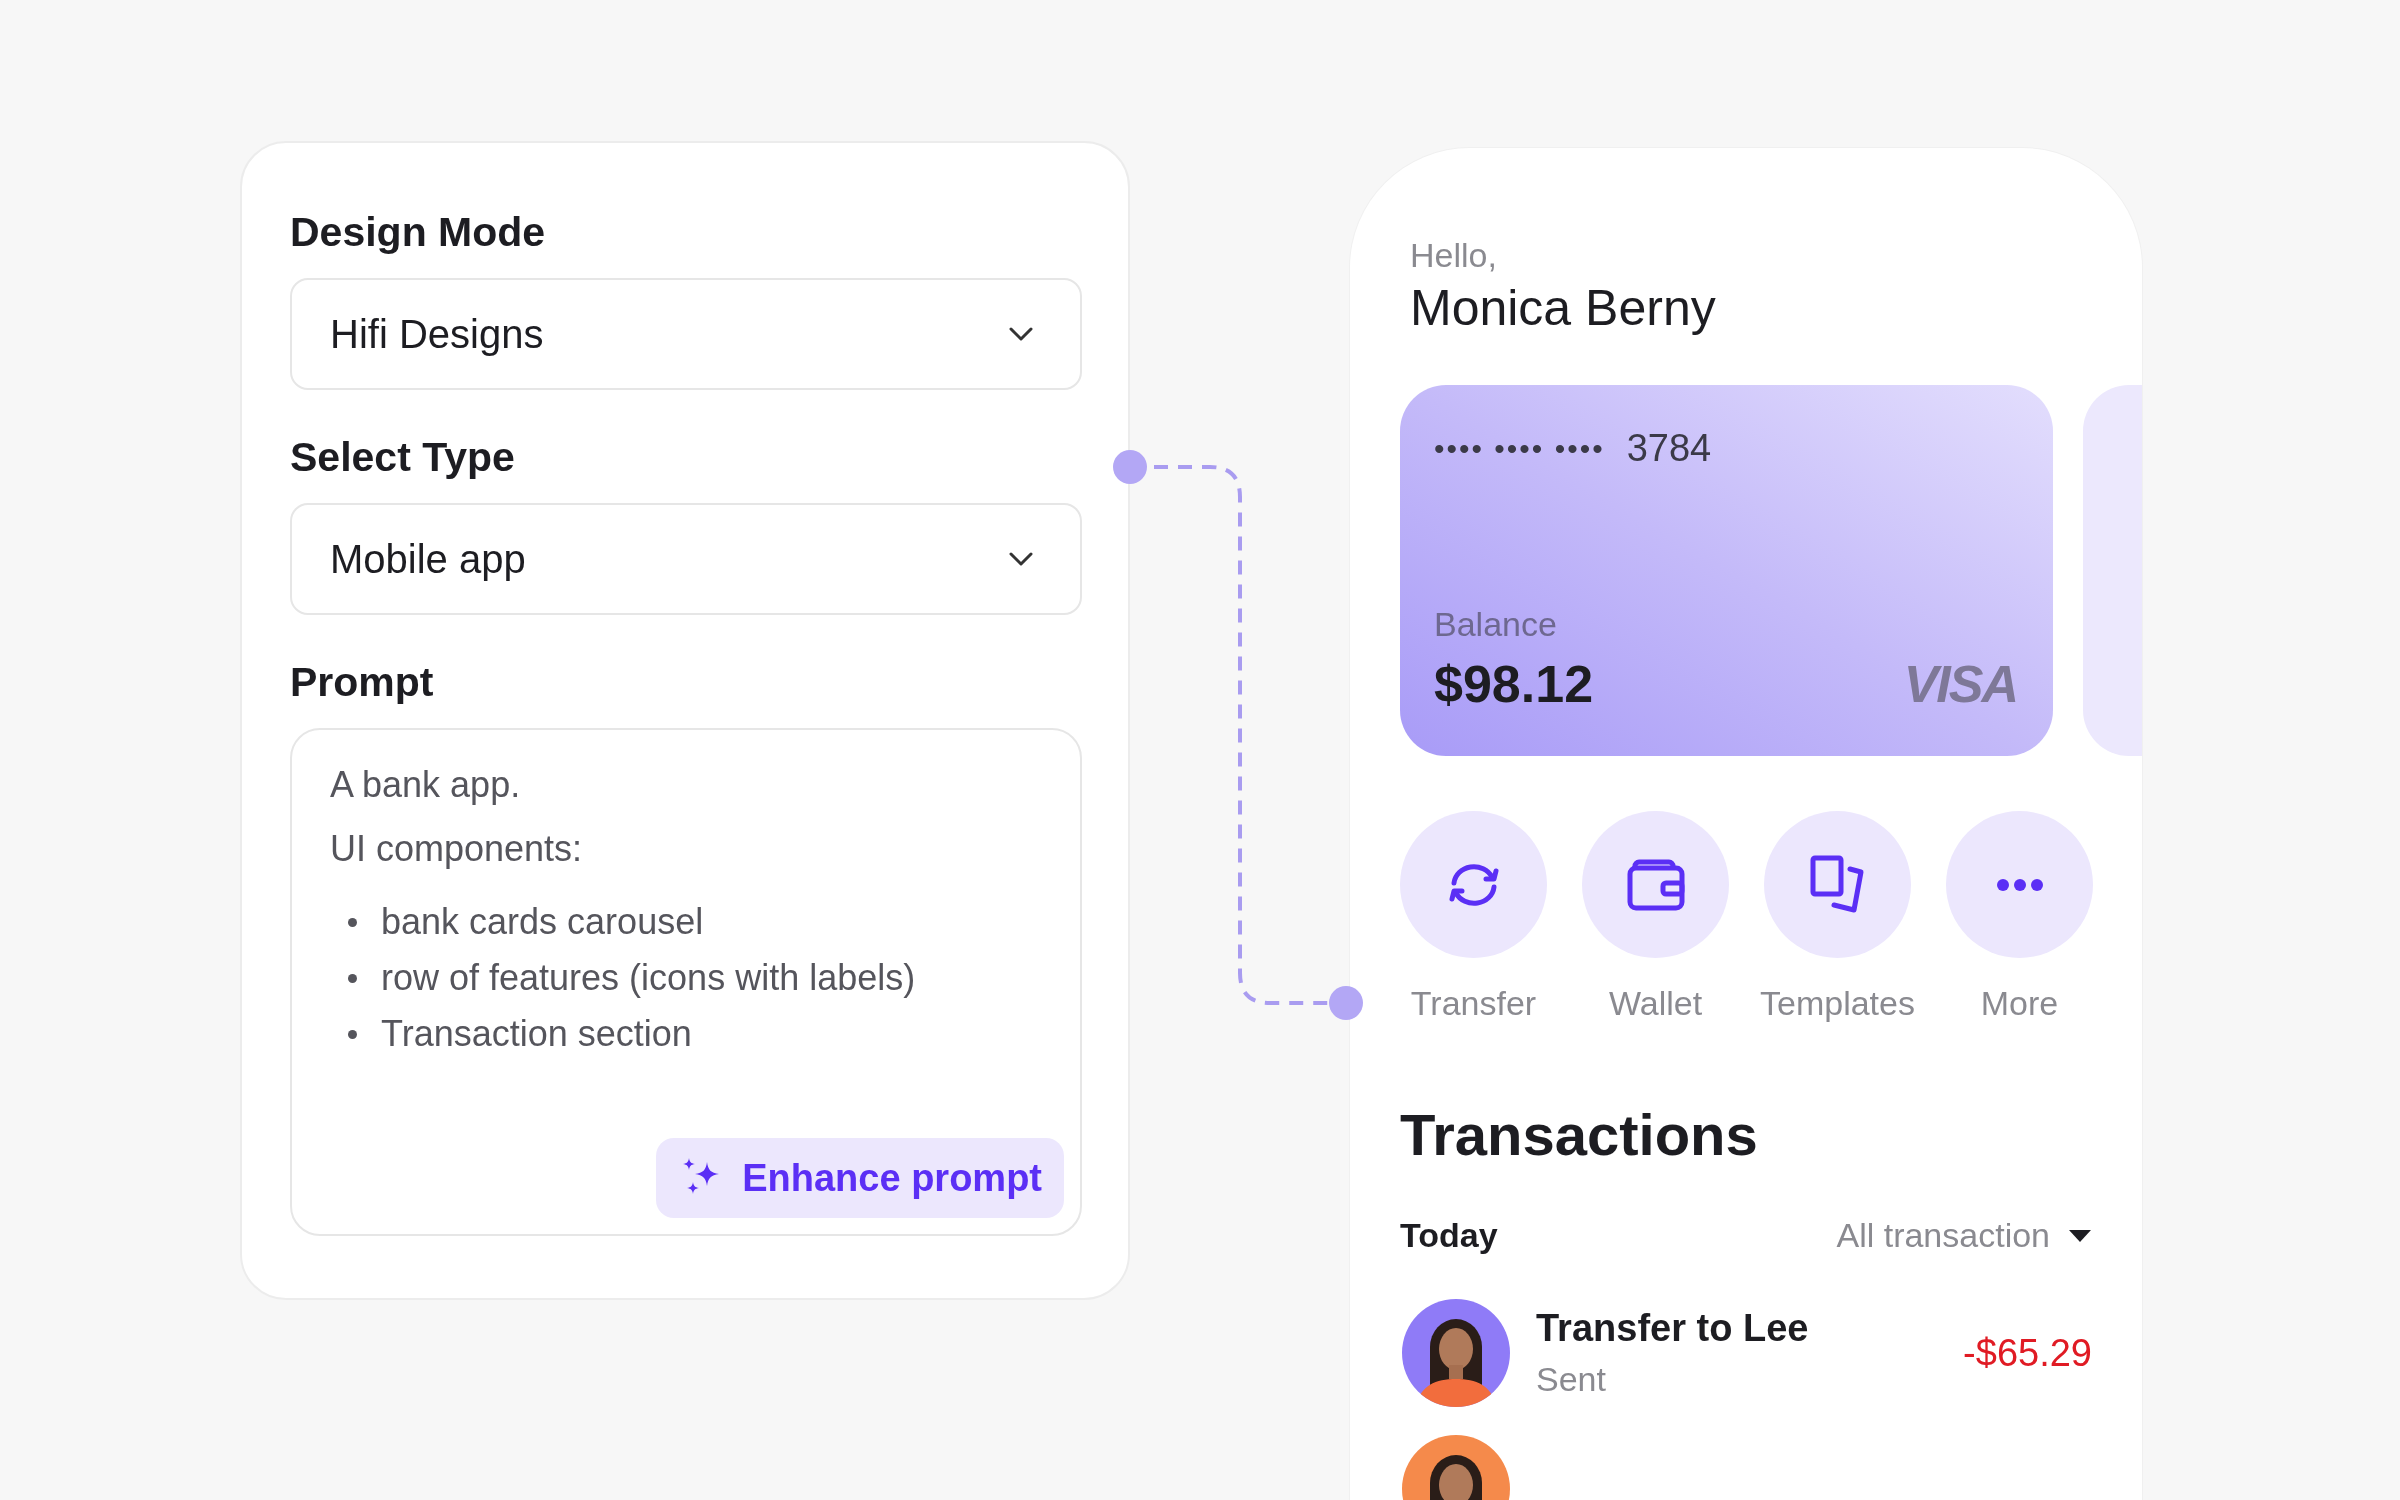  I want to click on group-label: Today, so click(1449, 1235).